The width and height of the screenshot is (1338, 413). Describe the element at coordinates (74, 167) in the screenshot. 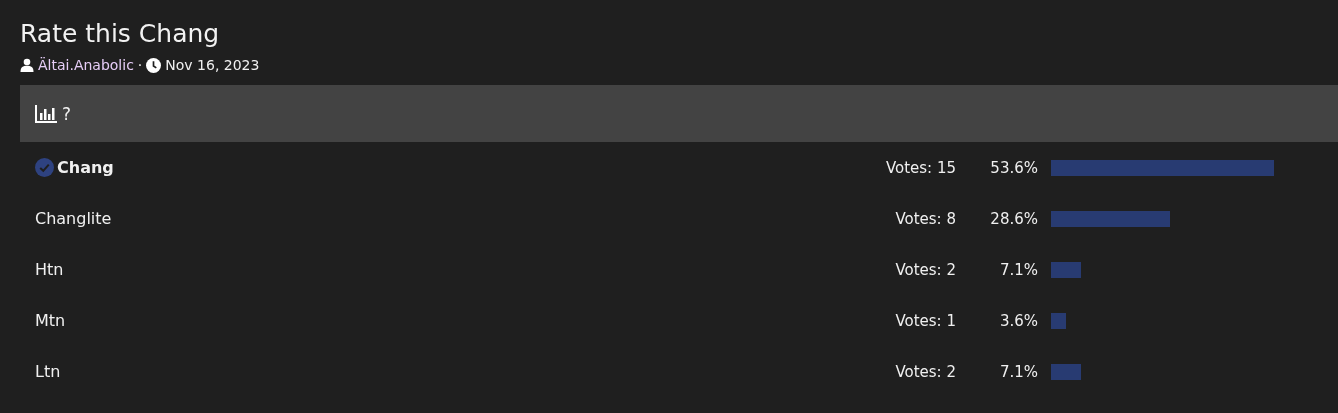

I see `option-label: Chang` at that location.